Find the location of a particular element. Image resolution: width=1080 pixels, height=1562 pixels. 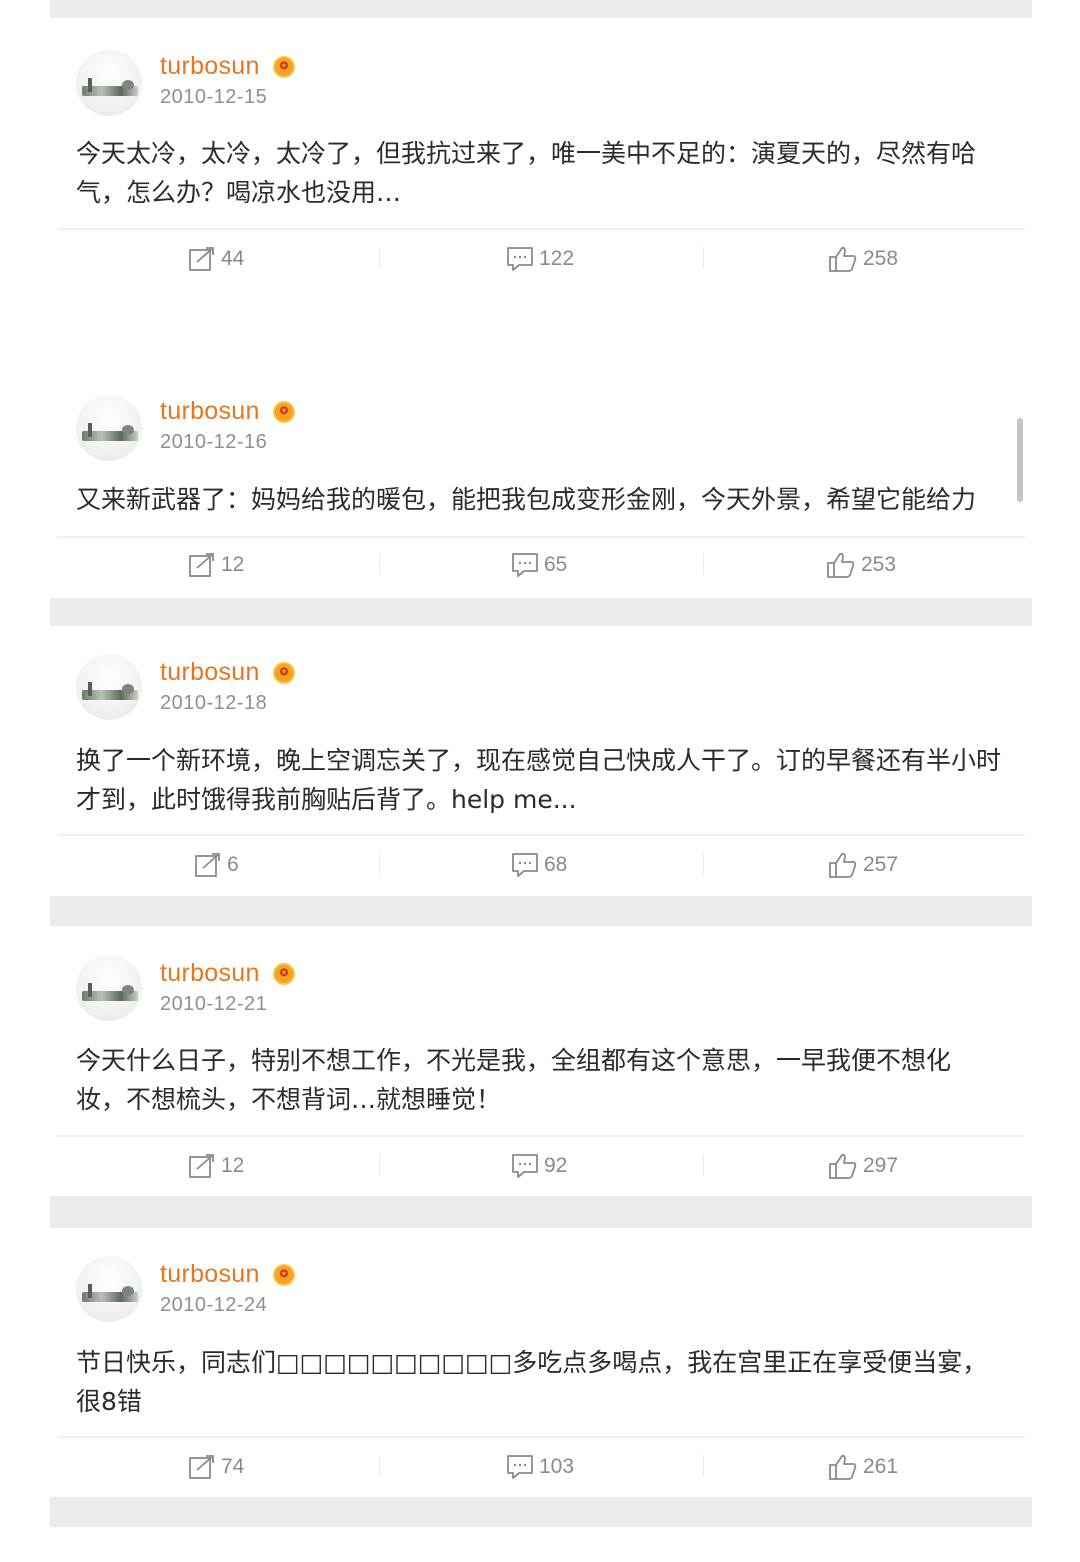

post-date: 2010-12-24 is located at coordinates (213, 1305).